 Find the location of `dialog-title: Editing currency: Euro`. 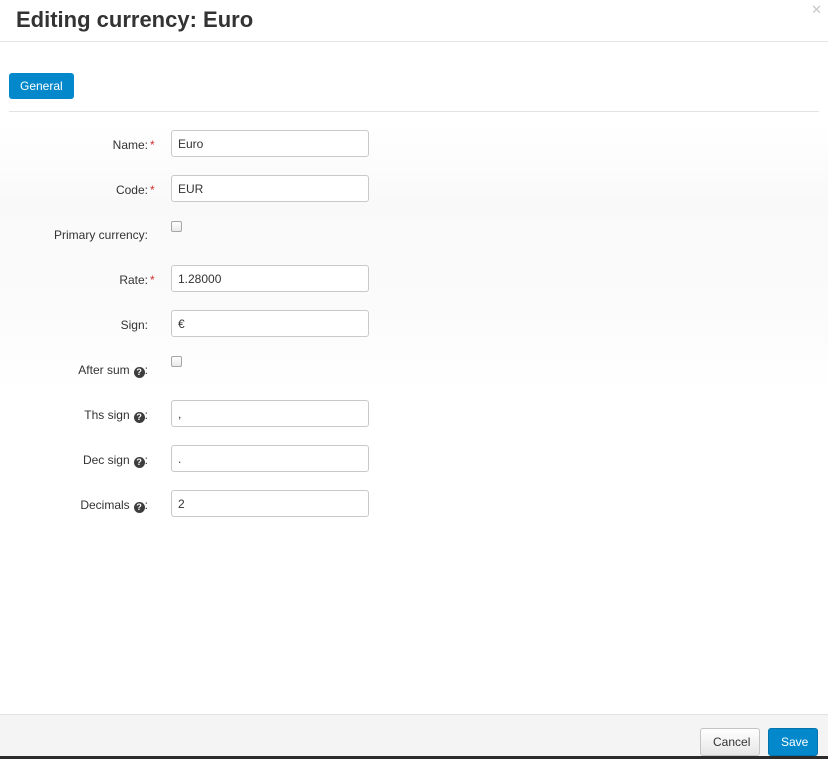

dialog-title: Editing currency: Euro is located at coordinates (135, 19).